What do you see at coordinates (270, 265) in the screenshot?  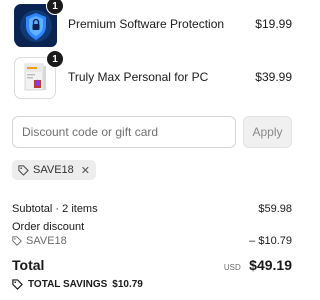 I see `total-value: $49.19` at bounding box center [270, 265].